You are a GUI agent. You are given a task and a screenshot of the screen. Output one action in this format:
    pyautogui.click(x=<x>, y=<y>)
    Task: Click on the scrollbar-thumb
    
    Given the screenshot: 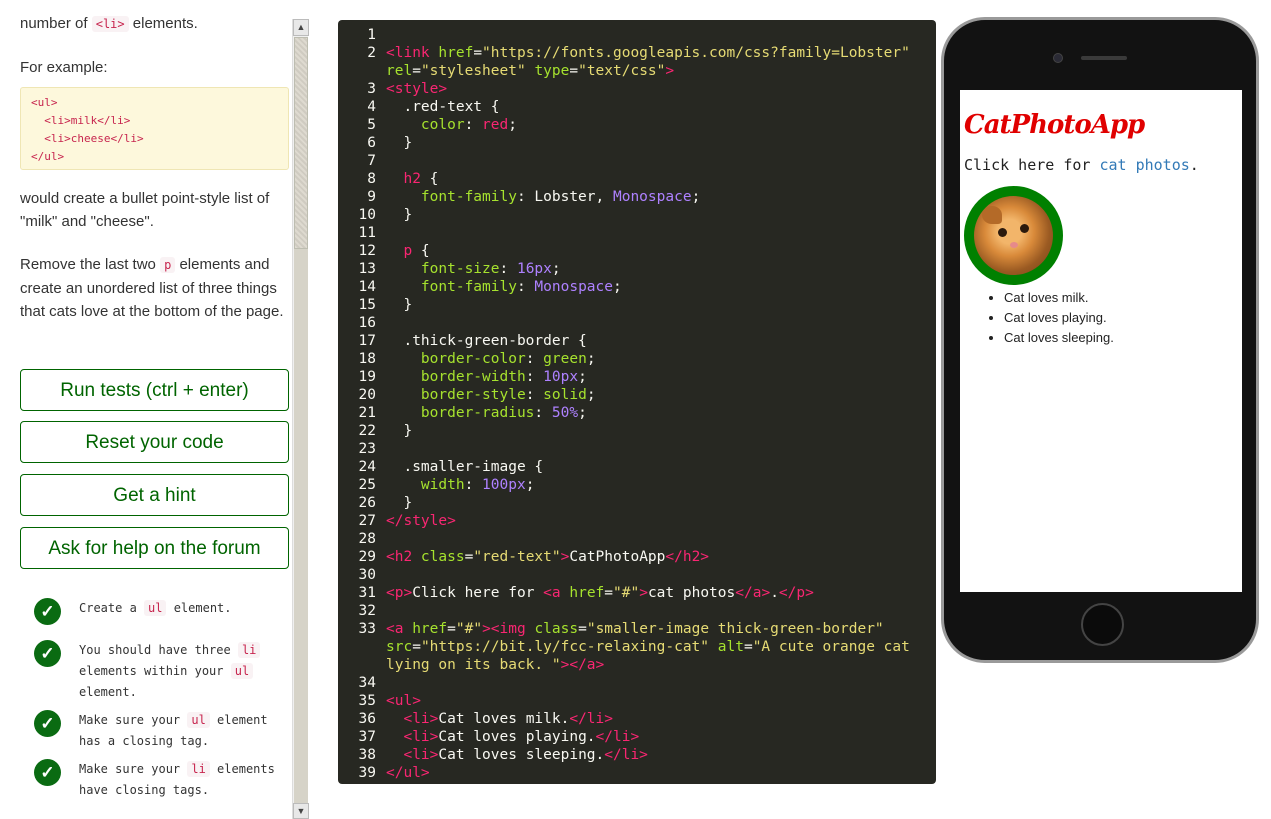 What is the action you would take?
    pyautogui.click(x=301, y=143)
    